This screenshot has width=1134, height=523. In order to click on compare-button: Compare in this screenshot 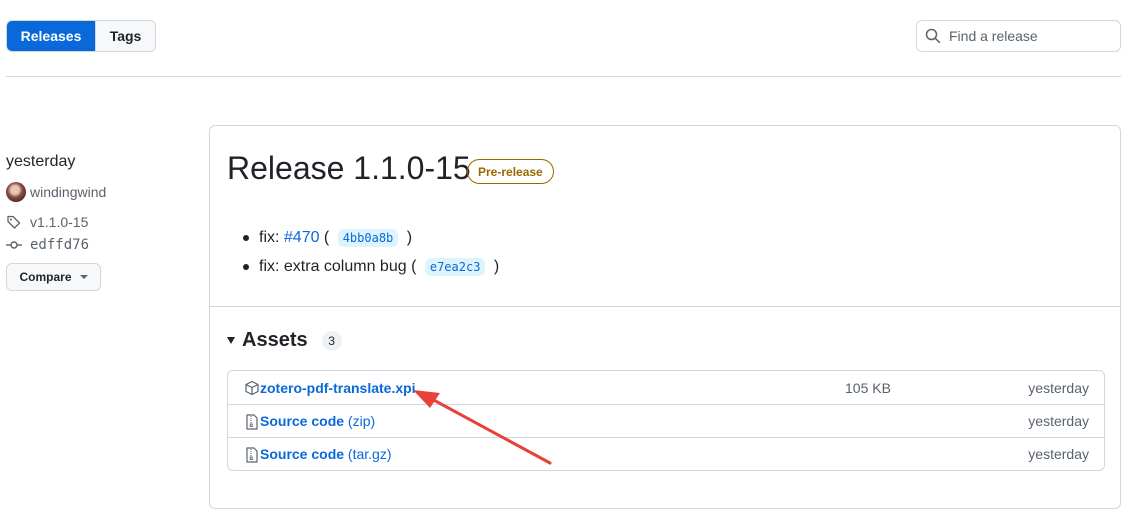, I will do `click(53, 277)`.